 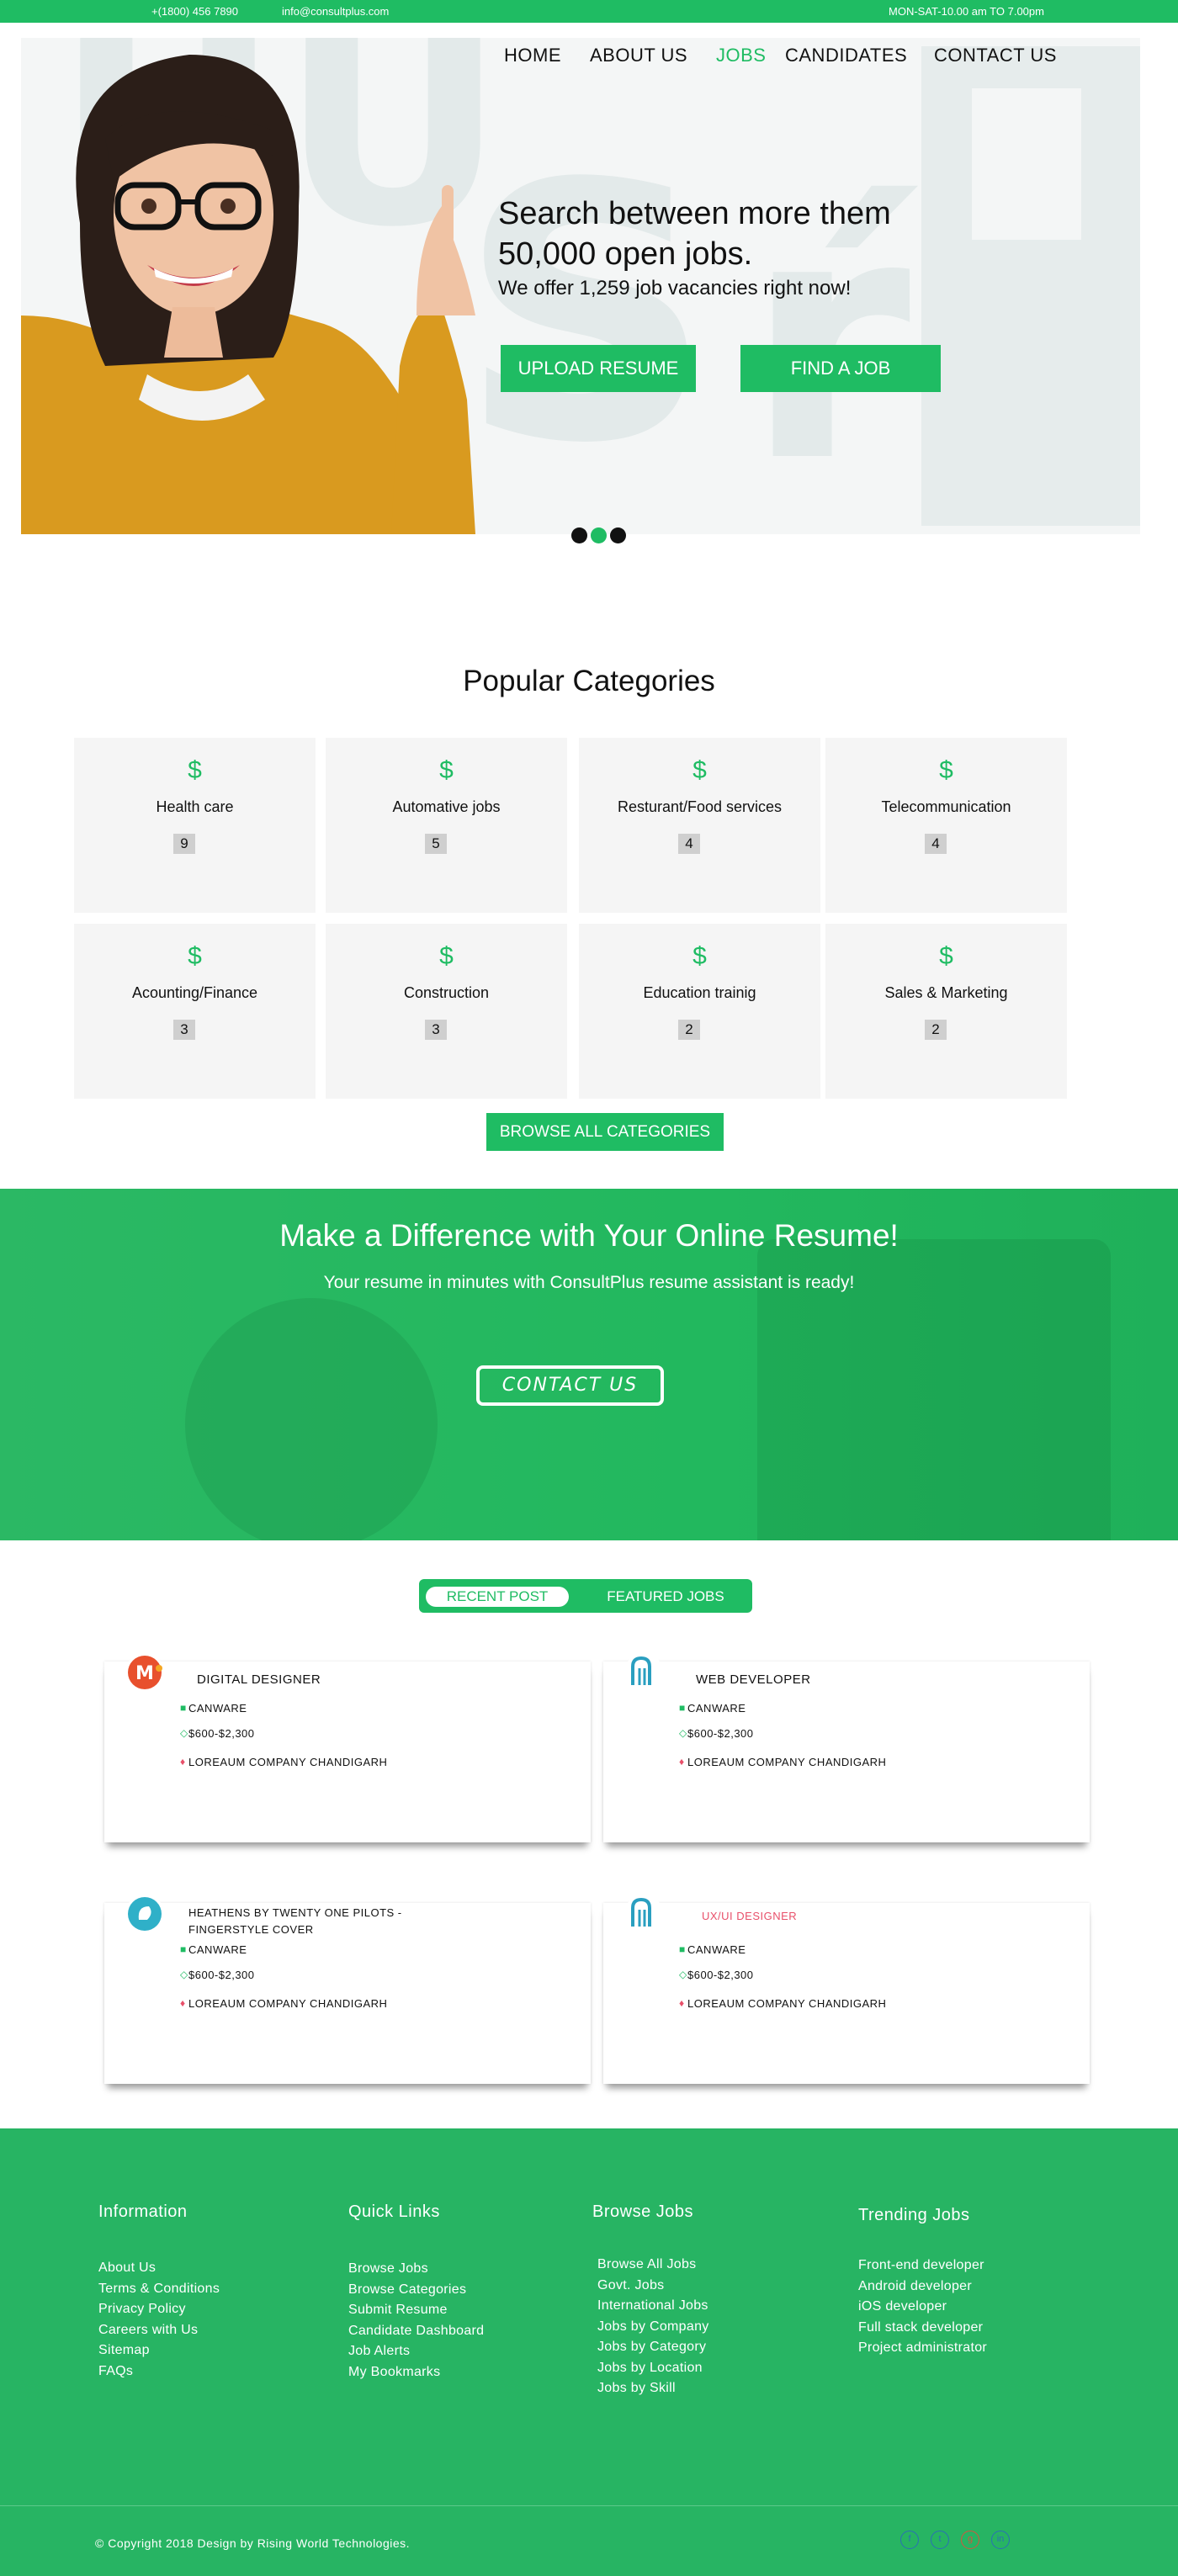 What do you see at coordinates (446, 992) in the screenshot?
I see `category-name: Construction` at bounding box center [446, 992].